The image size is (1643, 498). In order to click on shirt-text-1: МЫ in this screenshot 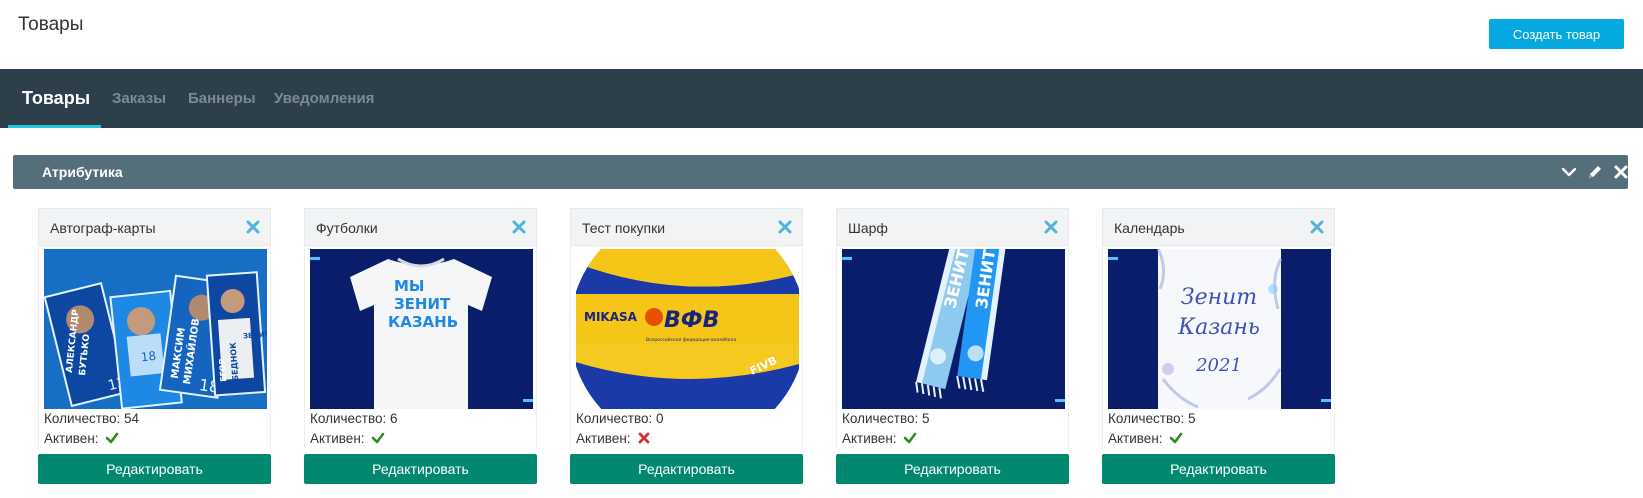, I will do `click(409, 286)`.